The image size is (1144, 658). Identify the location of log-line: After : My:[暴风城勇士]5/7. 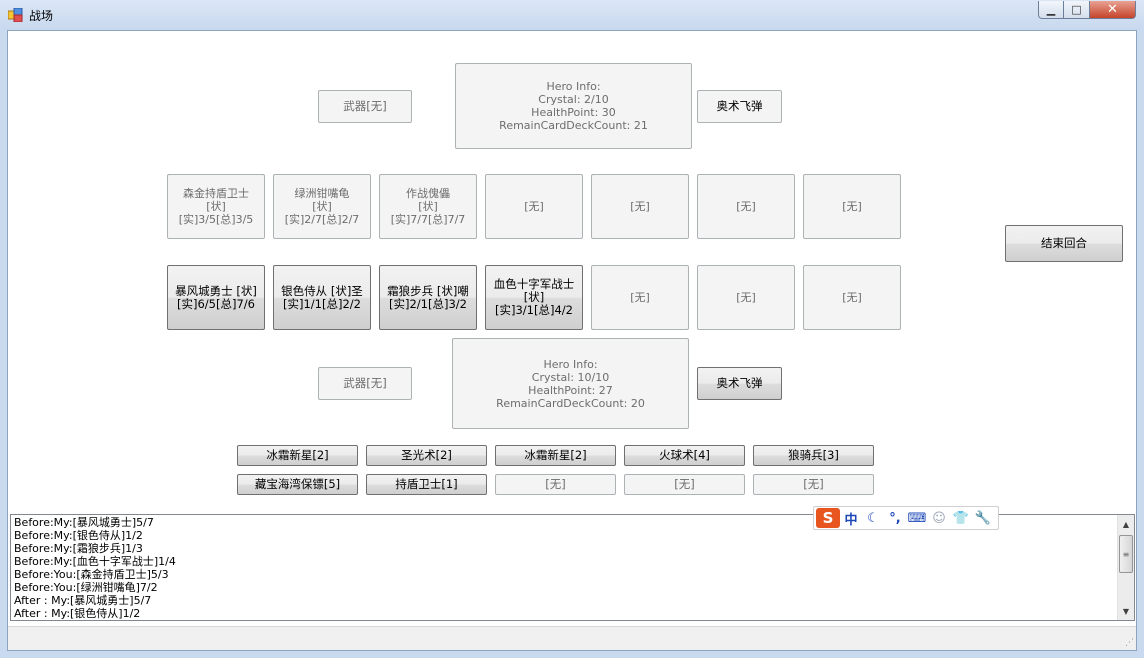
(83, 600).